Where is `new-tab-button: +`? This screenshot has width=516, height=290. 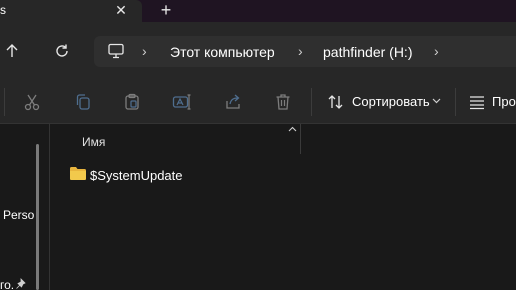
new-tab-button: + is located at coordinates (166, 10).